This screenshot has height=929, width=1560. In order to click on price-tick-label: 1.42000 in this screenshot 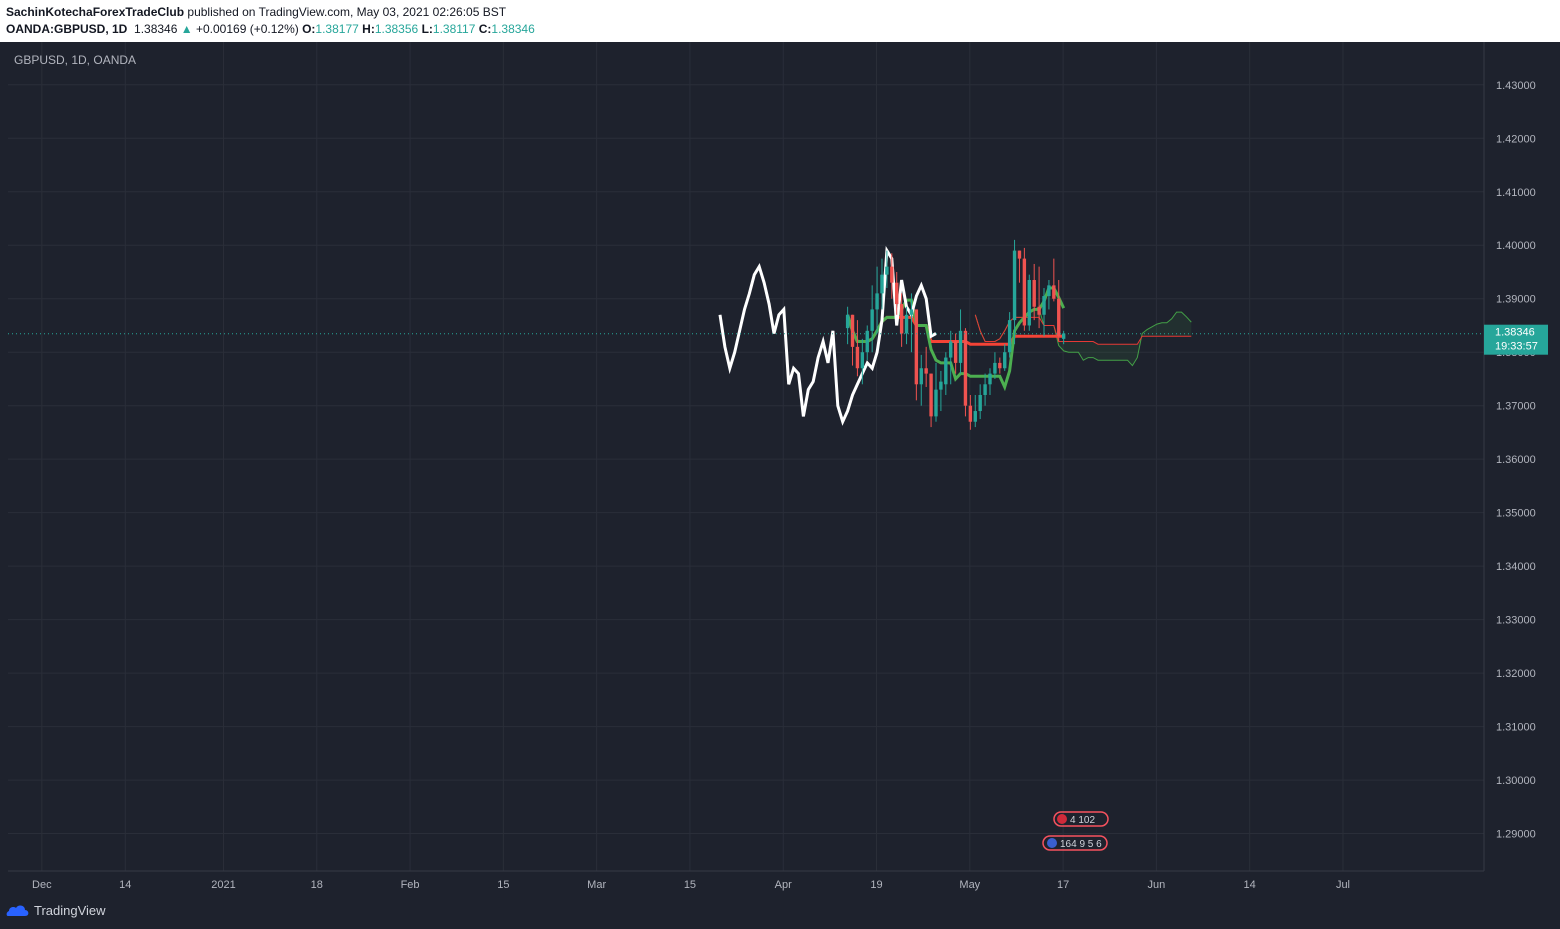, I will do `click(1516, 139)`.